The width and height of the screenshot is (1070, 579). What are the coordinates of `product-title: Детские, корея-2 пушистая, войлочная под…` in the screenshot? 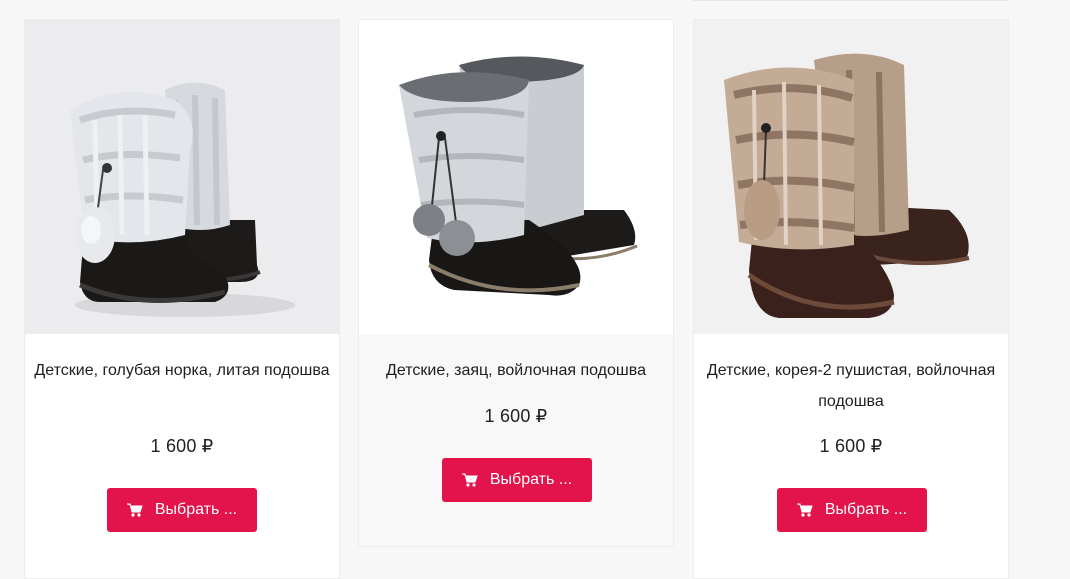 It's located at (851, 386).